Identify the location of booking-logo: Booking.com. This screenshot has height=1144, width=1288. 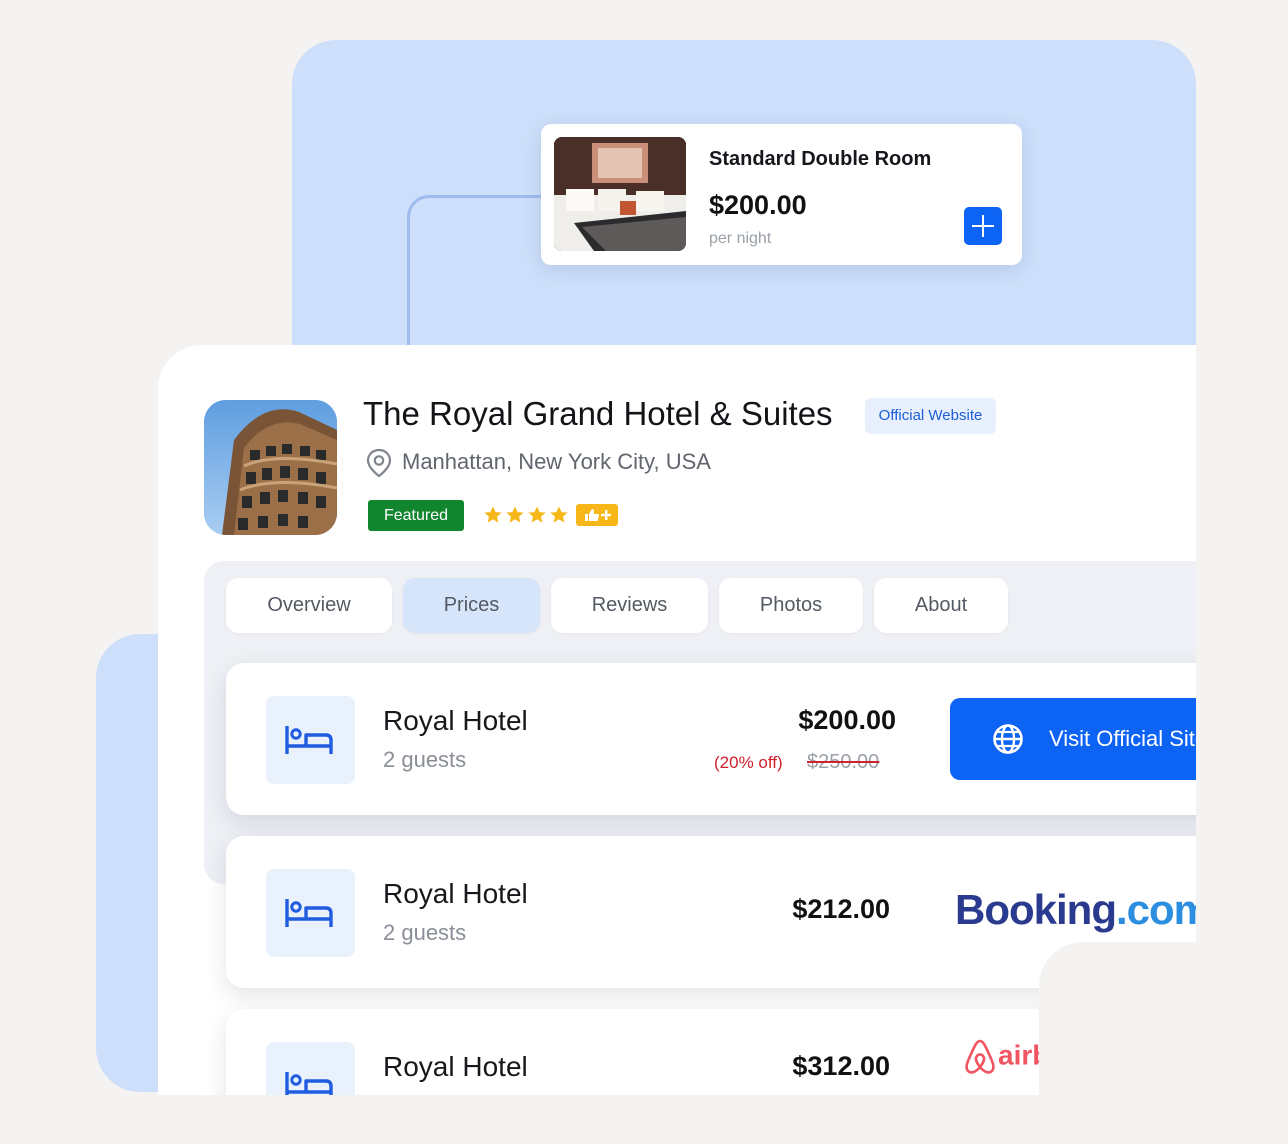
(1075, 910).